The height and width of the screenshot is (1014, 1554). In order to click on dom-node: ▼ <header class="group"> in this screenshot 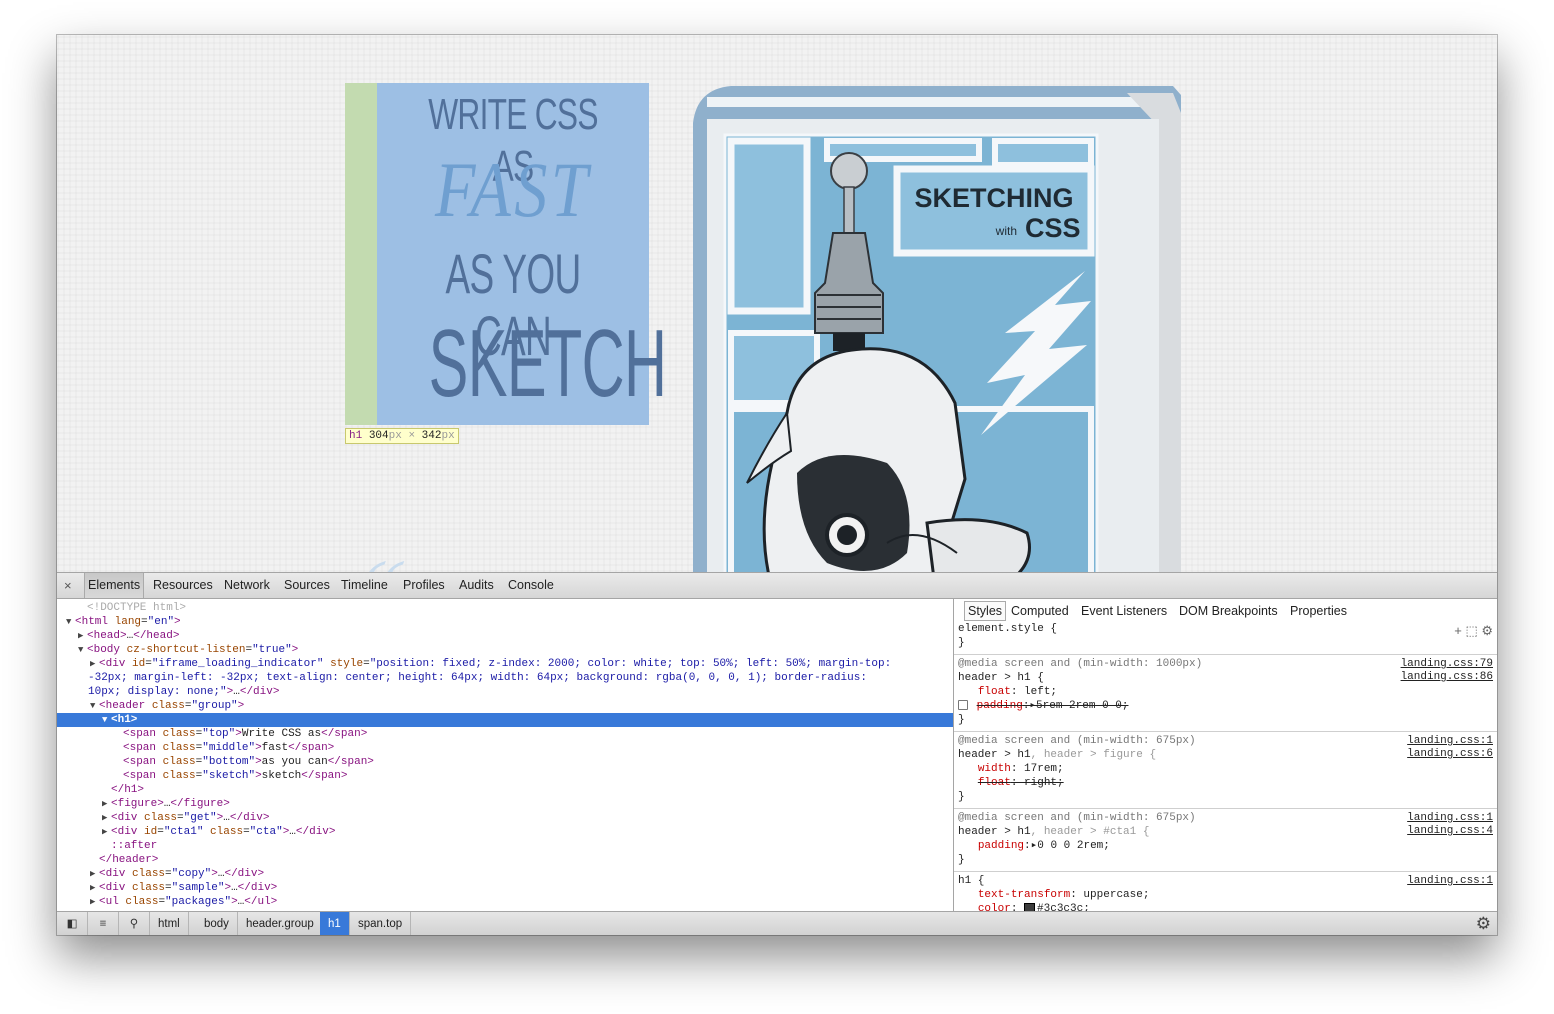, I will do `click(505, 706)`.